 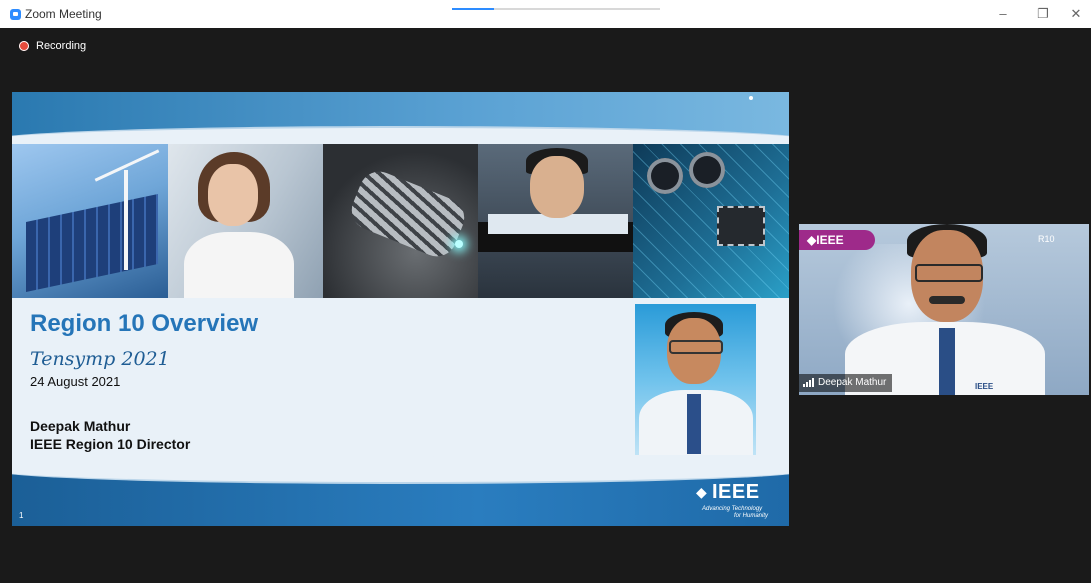 I want to click on ieee-diamond-icon: ◆, so click(x=701, y=492).